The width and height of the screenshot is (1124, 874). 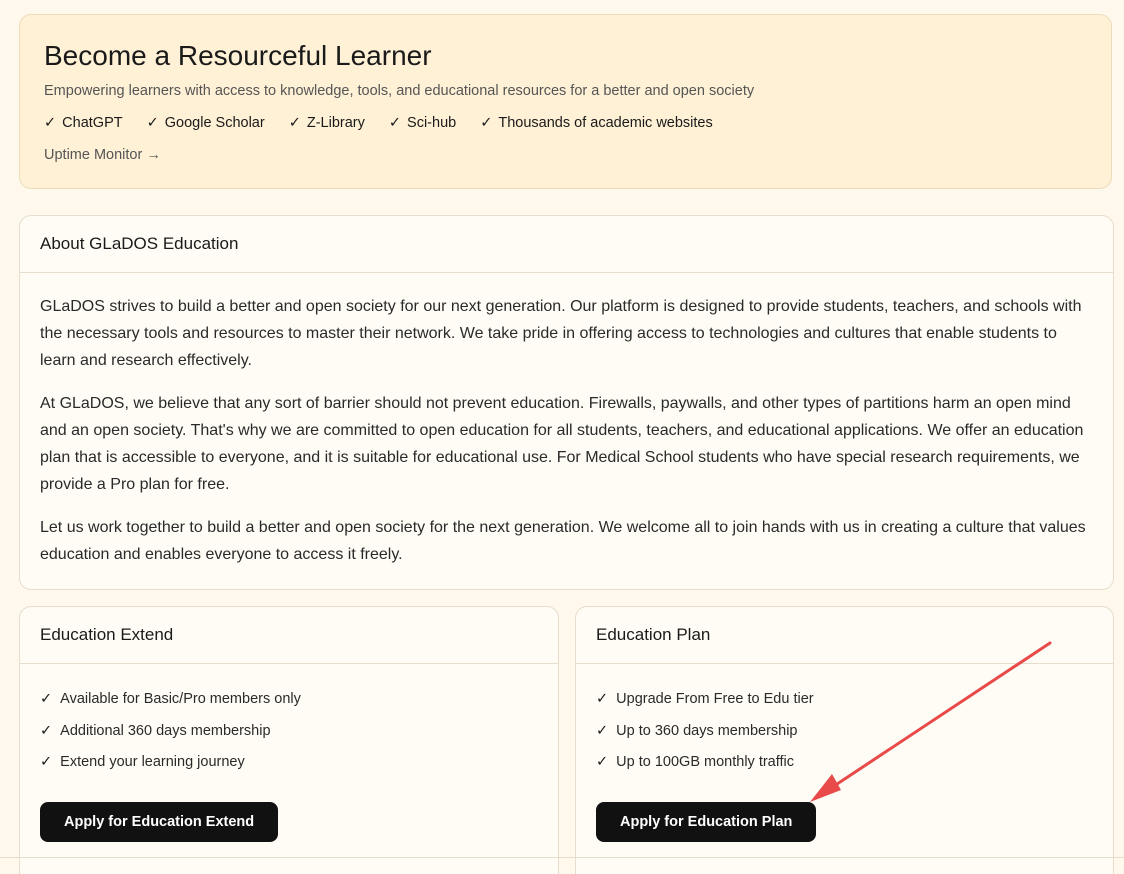 I want to click on feature-item: ✓ Google Scholar, so click(x=205, y=123).